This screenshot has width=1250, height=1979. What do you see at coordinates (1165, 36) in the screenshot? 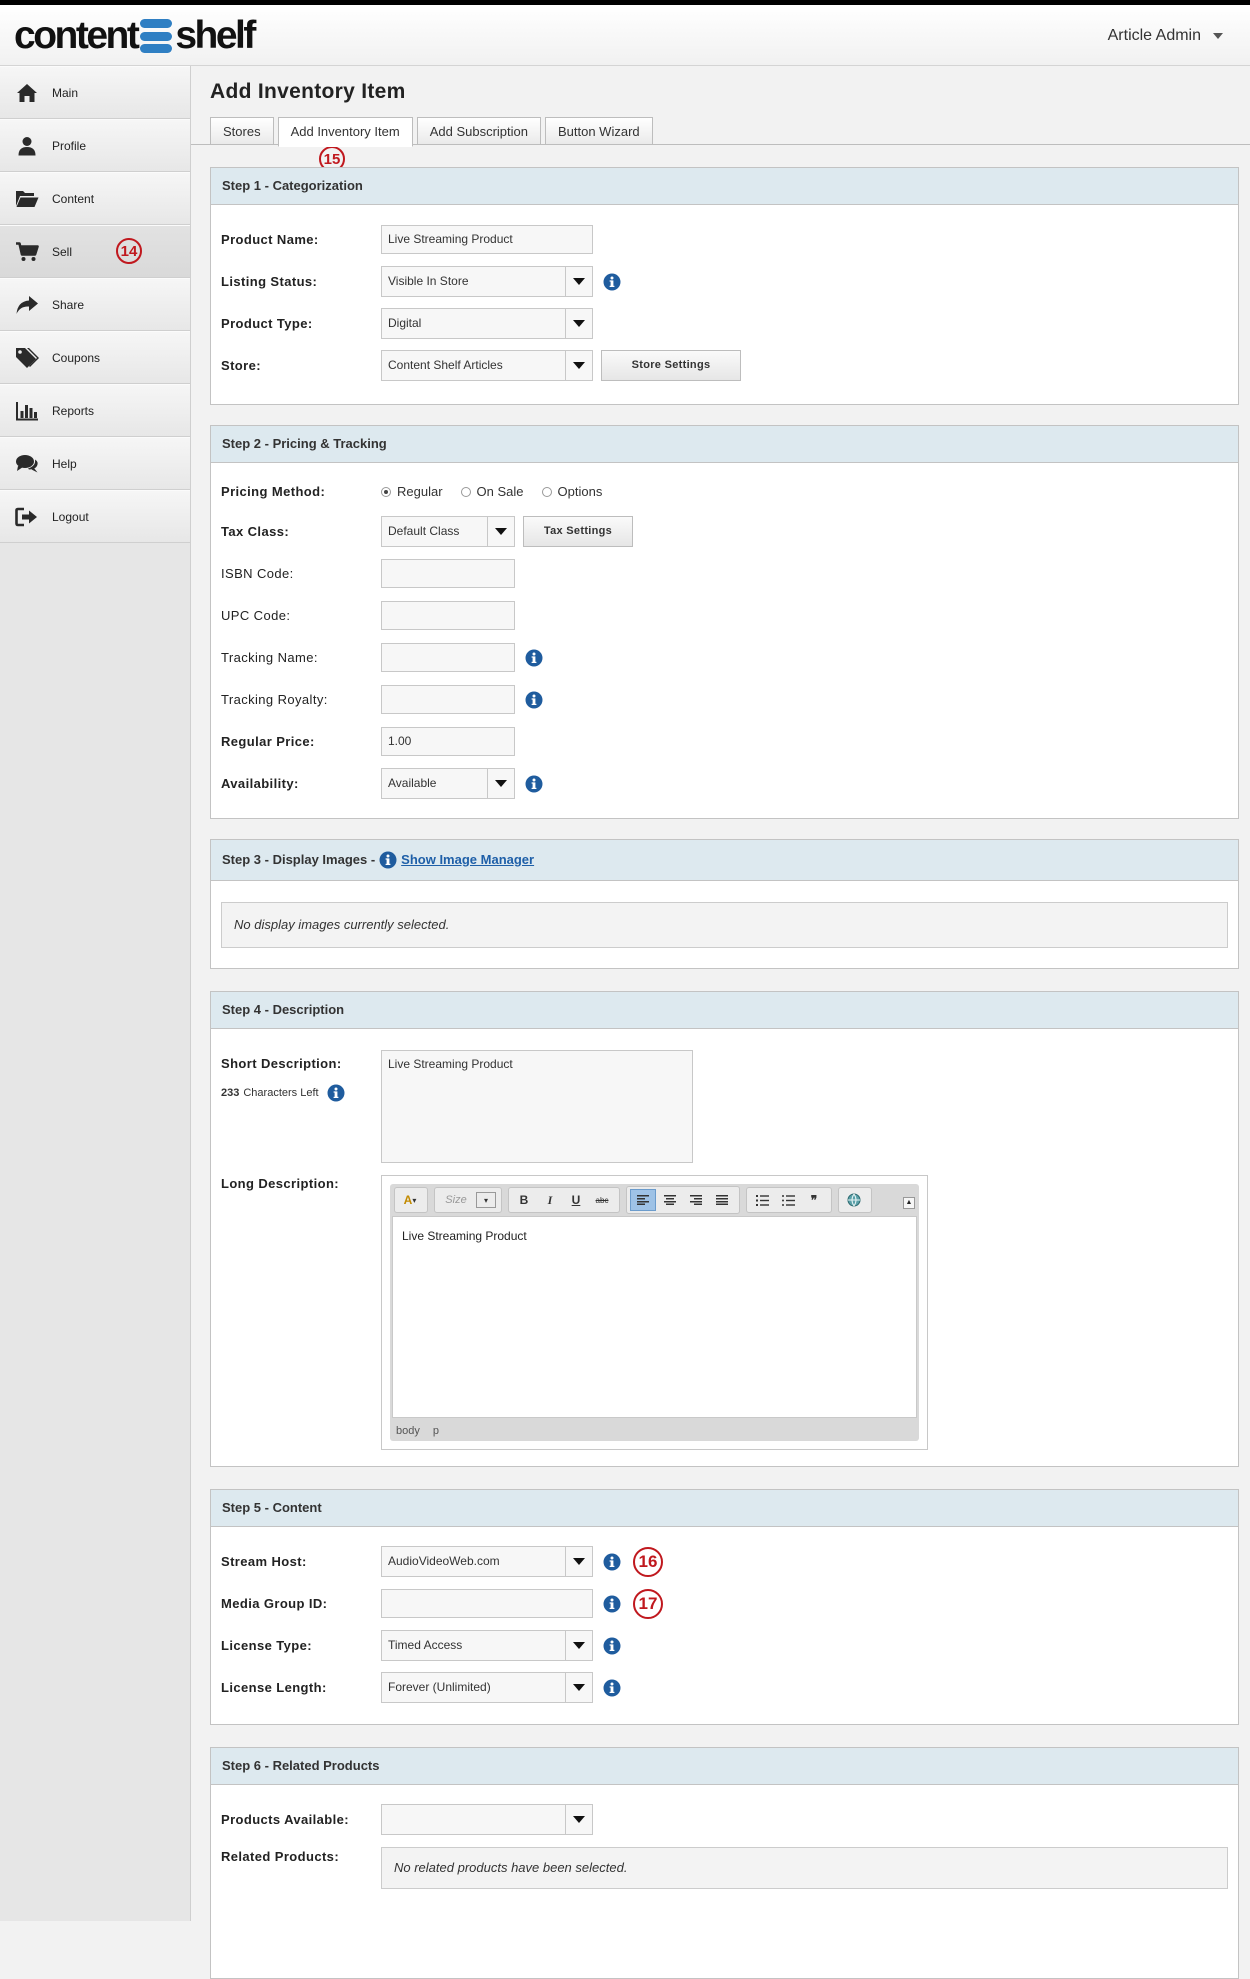
I see `user-menu: Article Admin` at bounding box center [1165, 36].